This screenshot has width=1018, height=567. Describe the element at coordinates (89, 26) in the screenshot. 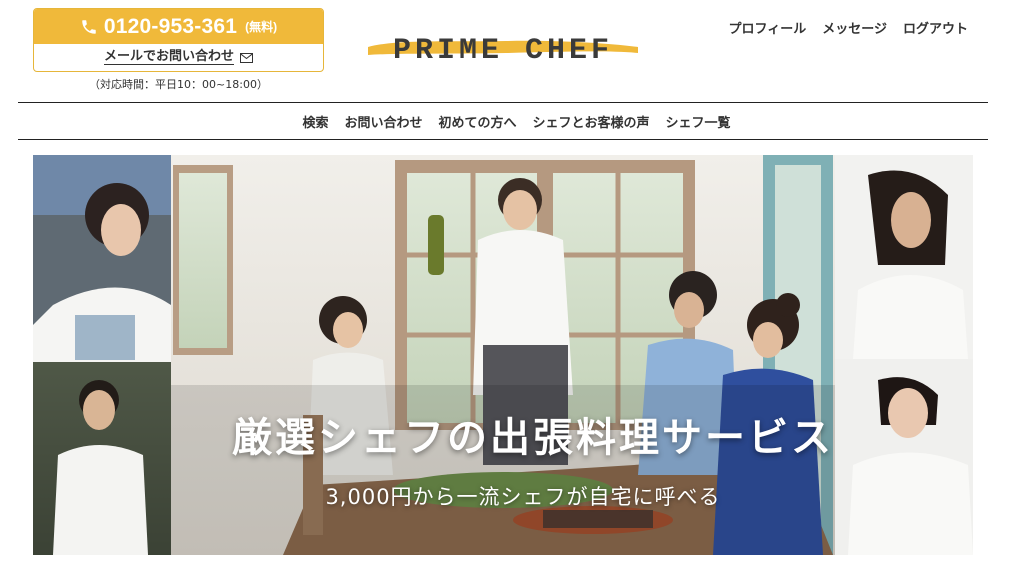

I see `phone-icon` at that location.